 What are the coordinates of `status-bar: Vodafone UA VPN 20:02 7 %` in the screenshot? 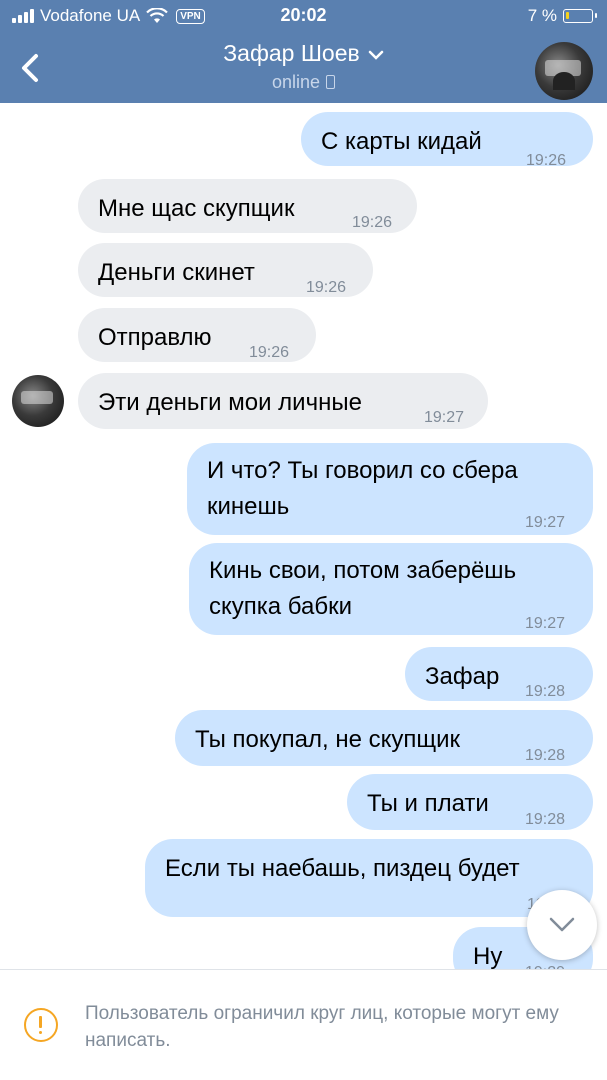 It's located at (303, 16).